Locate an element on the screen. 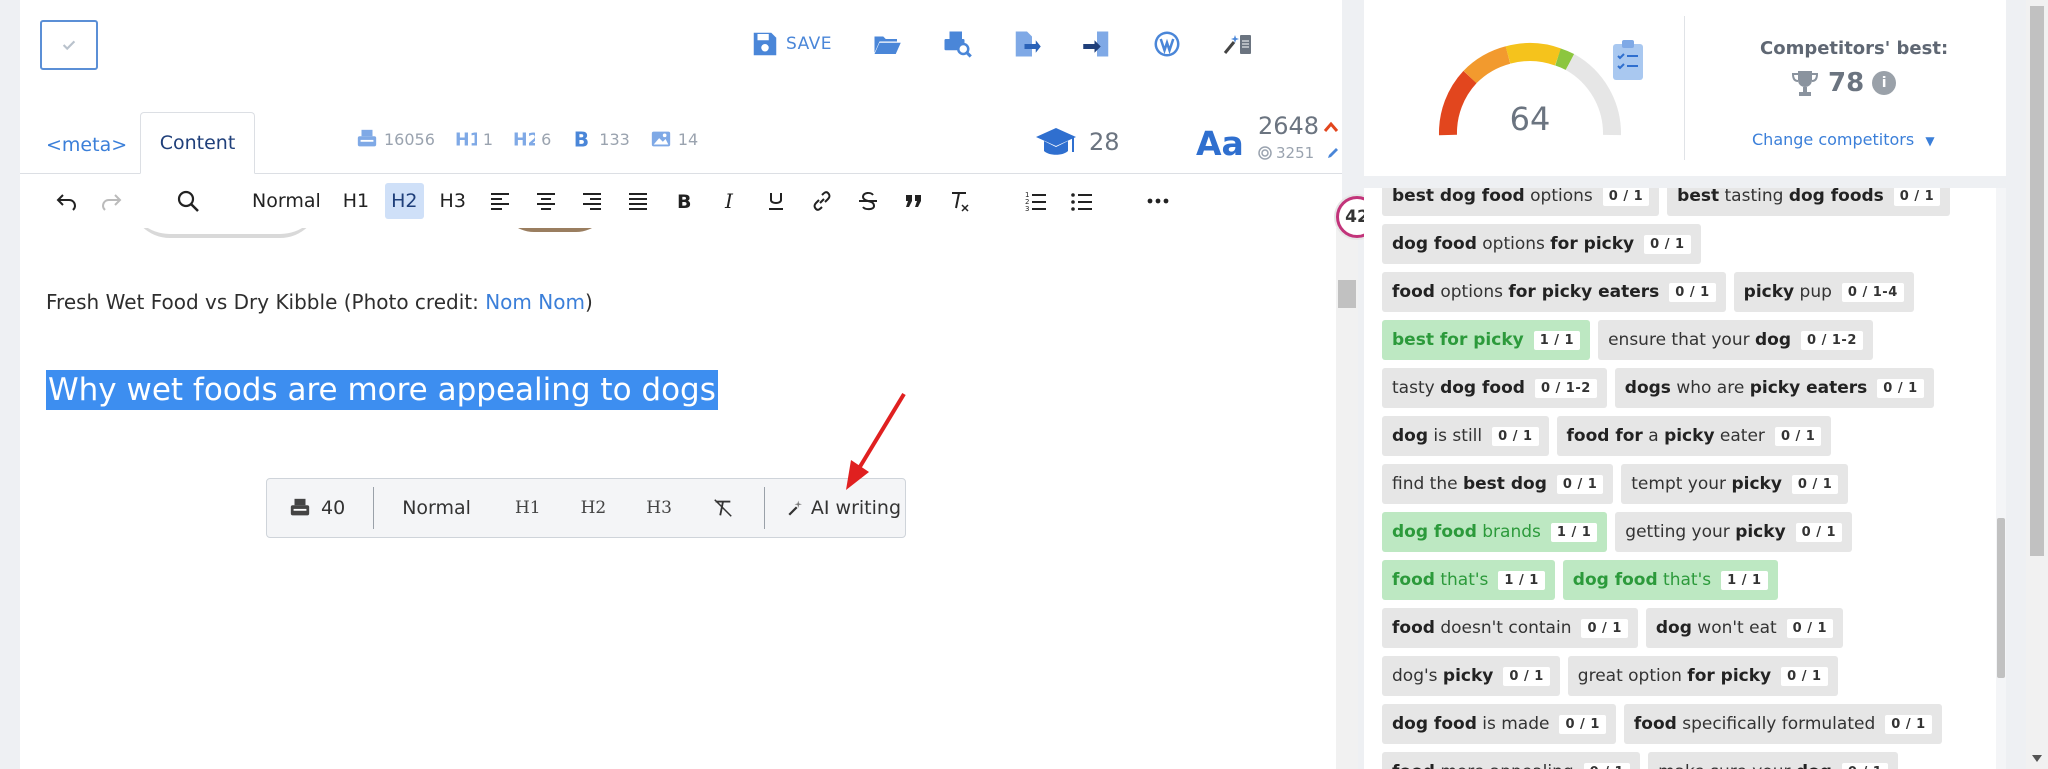 The height and width of the screenshot is (769, 2048). keyword-scroll-thumb is located at coordinates (2001, 598).